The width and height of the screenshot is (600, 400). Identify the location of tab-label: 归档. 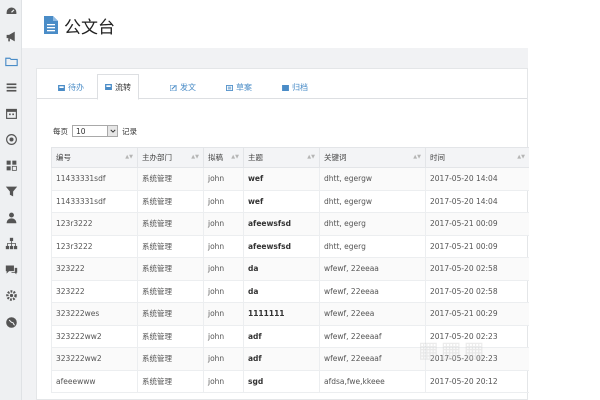
(300, 87).